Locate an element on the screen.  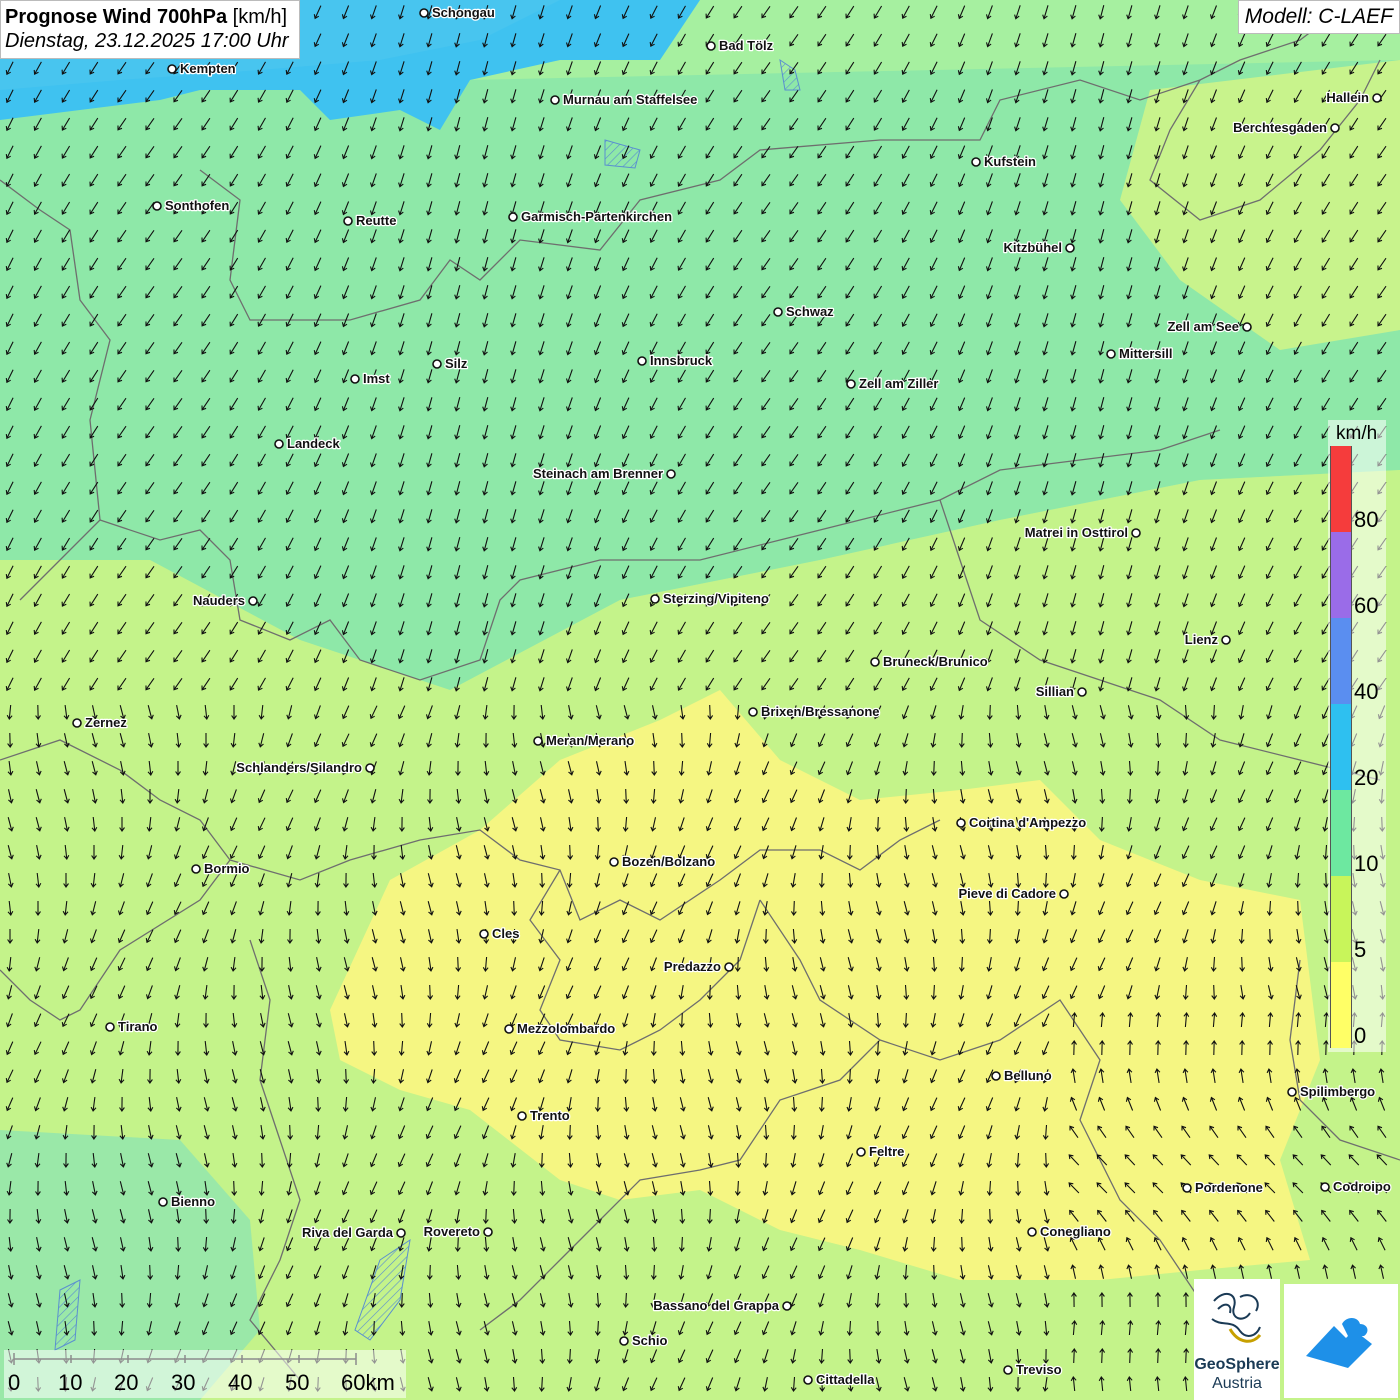
city-schlanders-silandro: Schlanders/Silandro is located at coordinates (305, 767).